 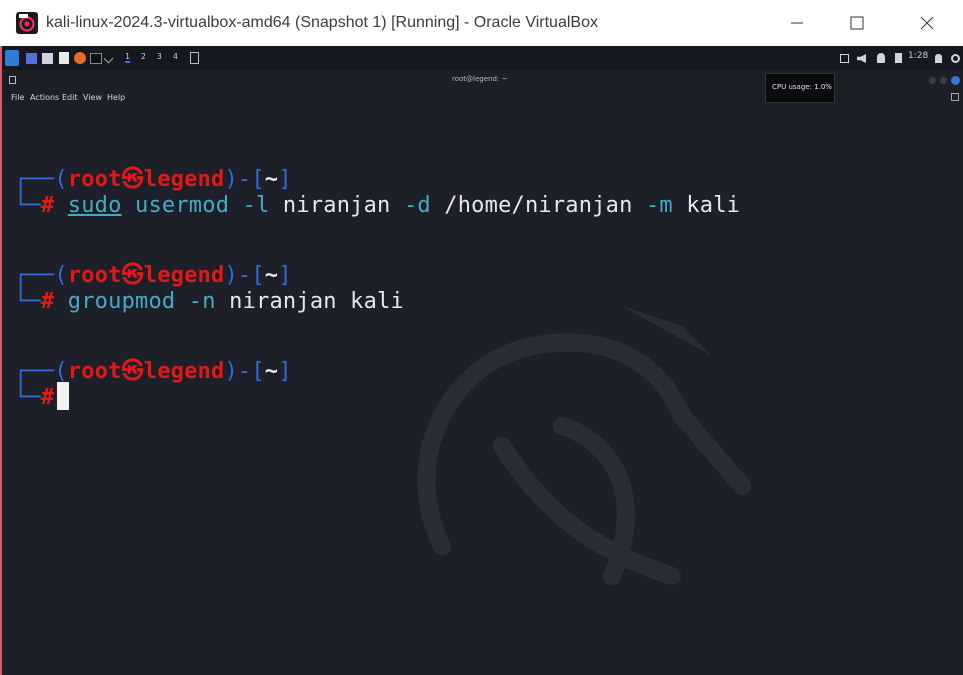 What do you see at coordinates (94, 205) in the screenshot?
I see `command-token: sudo` at bounding box center [94, 205].